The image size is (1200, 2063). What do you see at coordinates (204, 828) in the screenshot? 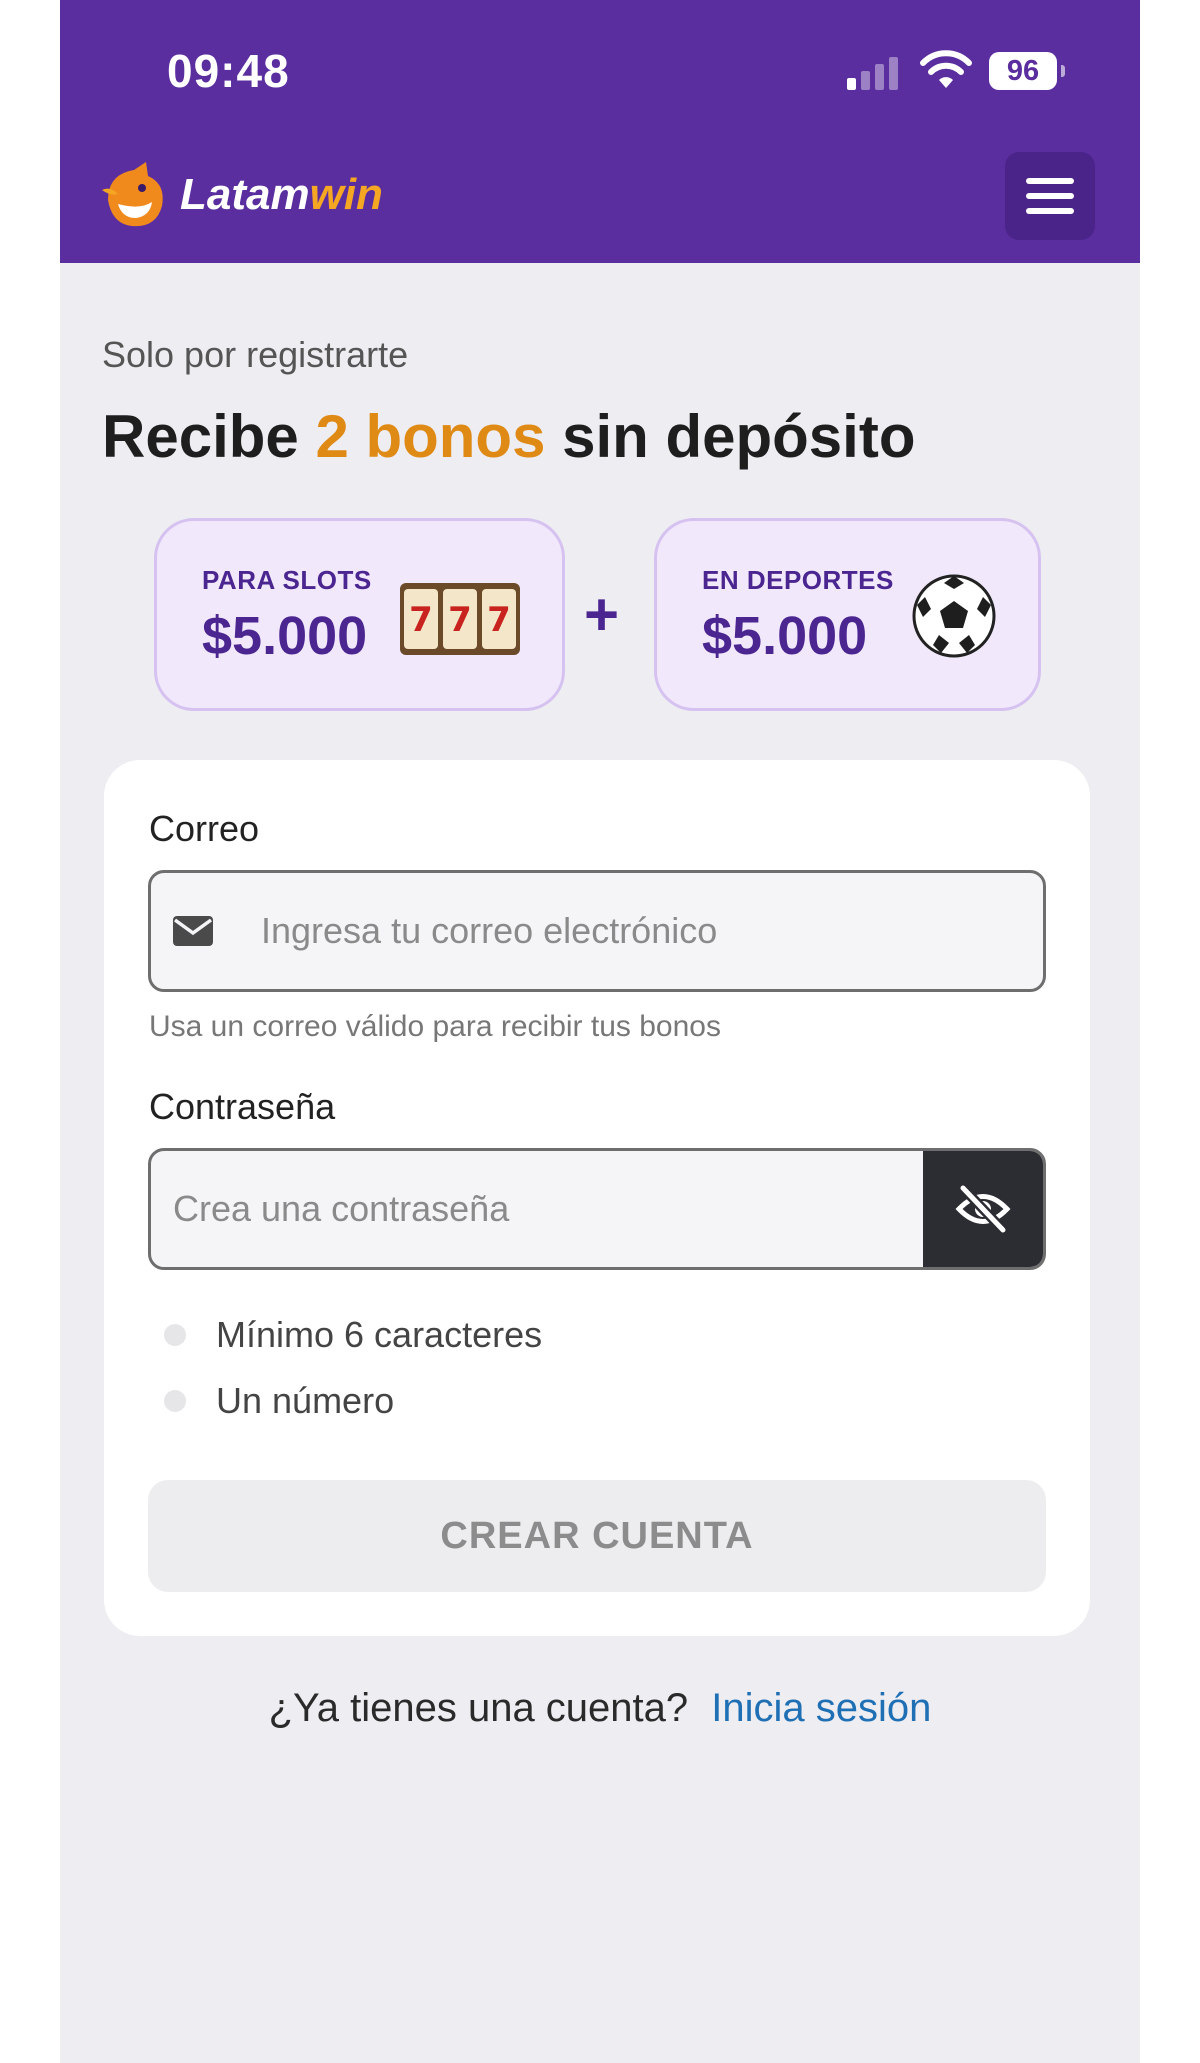
I see `email-label: Correo` at bounding box center [204, 828].